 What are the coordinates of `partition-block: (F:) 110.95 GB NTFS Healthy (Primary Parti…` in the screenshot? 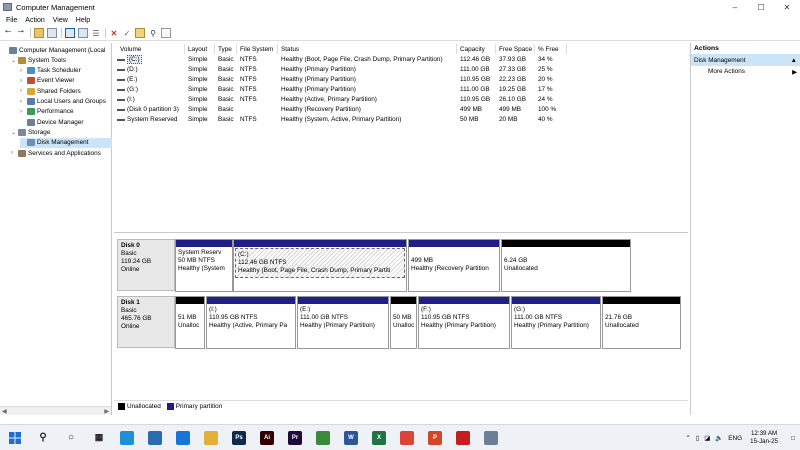 It's located at (464, 322).